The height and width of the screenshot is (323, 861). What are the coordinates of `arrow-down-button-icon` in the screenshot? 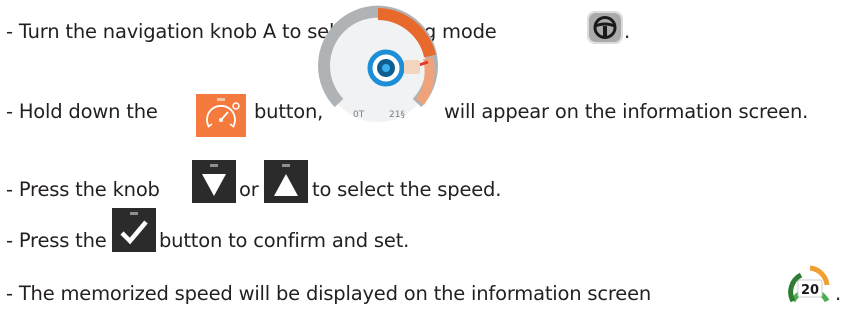 It's located at (214, 181).